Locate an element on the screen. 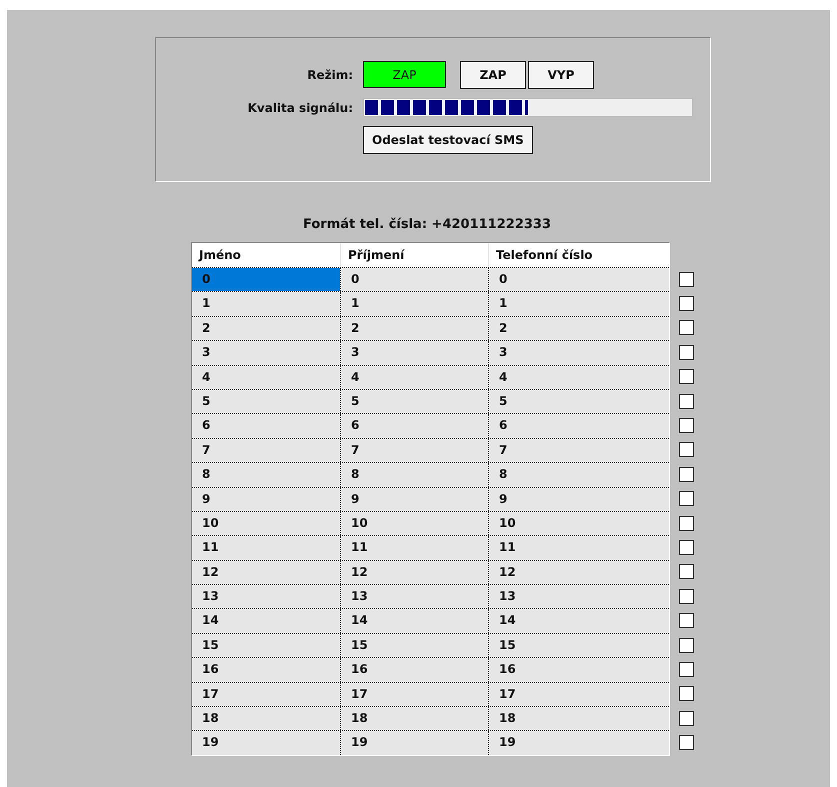 This screenshot has height=787, width=837. mode-button: VYP is located at coordinates (561, 75).